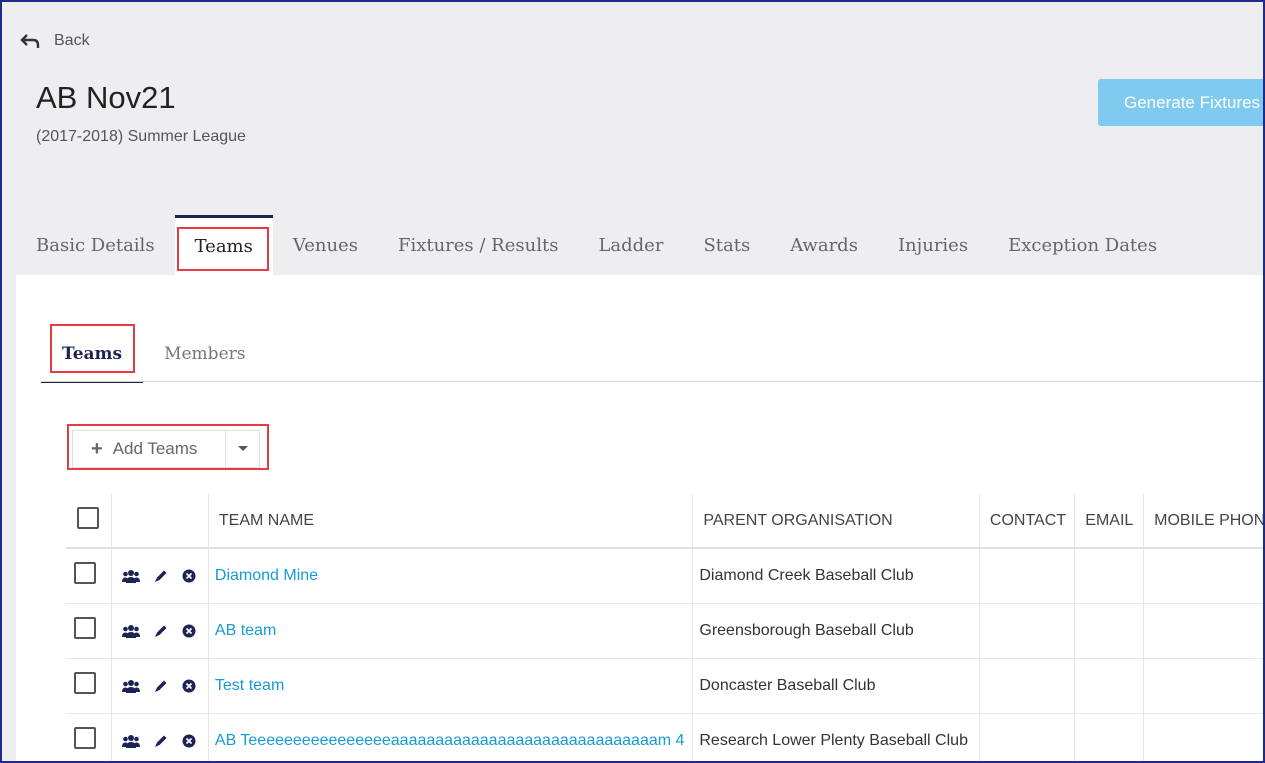 Image resolution: width=1265 pixels, height=763 pixels. What do you see at coordinates (223, 245) in the screenshot?
I see `tab-teams: Teams` at bounding box center [223, 245].